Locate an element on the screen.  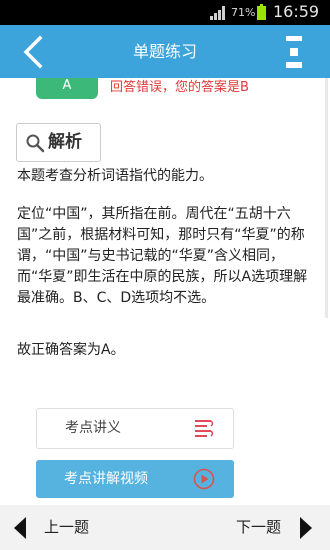
clock: 16:59 is located at coordinates (296, 11).